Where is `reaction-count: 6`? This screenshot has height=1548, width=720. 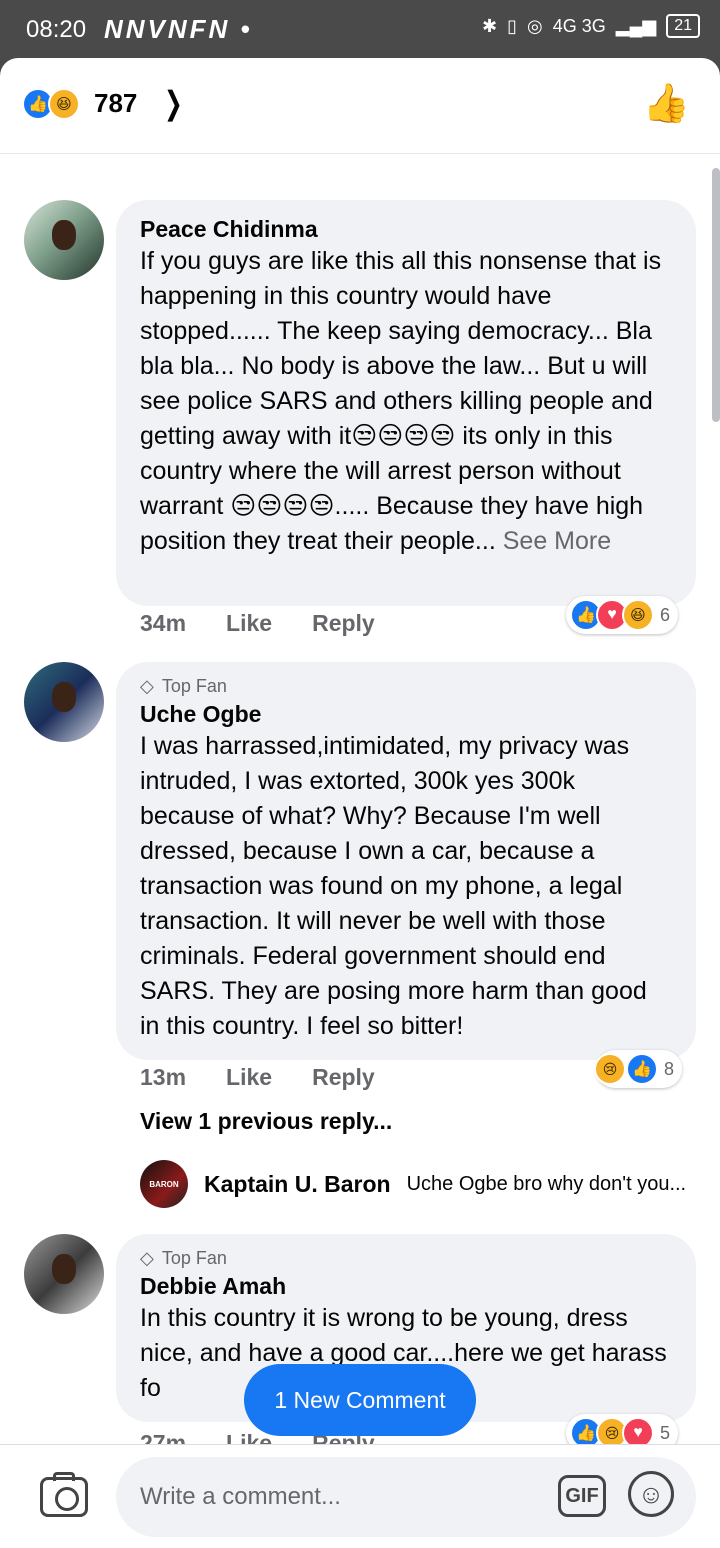 reaction-count: 6 is located at coordinates (665, 614).